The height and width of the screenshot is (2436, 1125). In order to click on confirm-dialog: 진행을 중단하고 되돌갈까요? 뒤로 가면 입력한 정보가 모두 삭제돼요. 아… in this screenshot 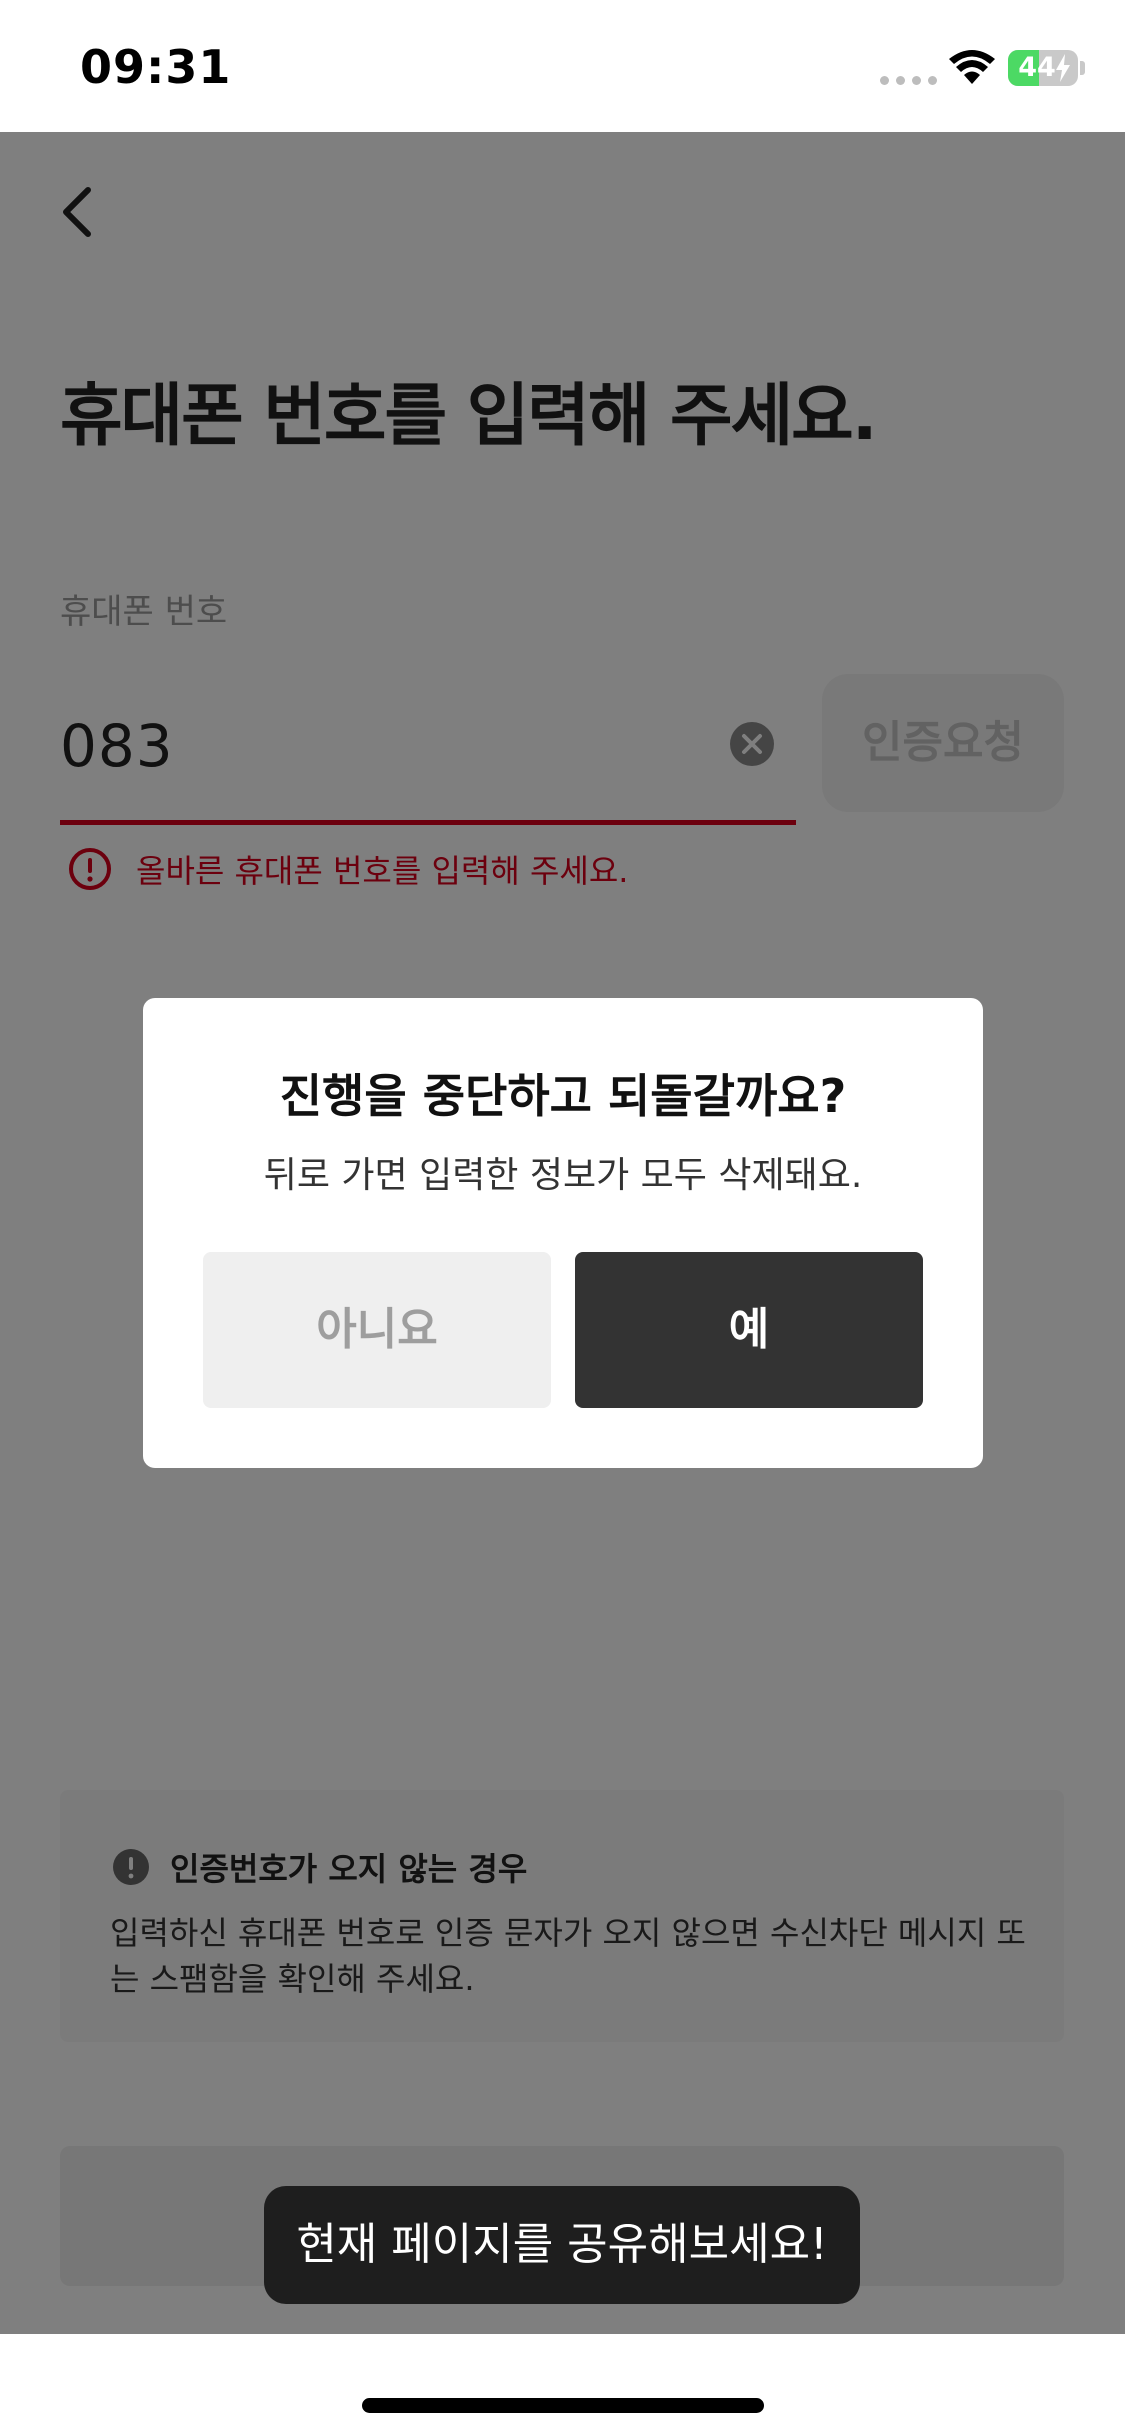, I will do `click(563, 1233)`.